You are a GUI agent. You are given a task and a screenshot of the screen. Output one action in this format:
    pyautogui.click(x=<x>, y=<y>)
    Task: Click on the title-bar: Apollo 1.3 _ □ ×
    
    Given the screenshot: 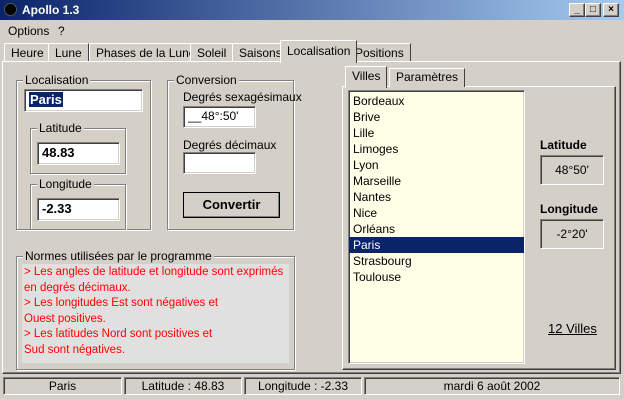 What is the action you would take?
    pyautogui.click(x=312, y=10)
    